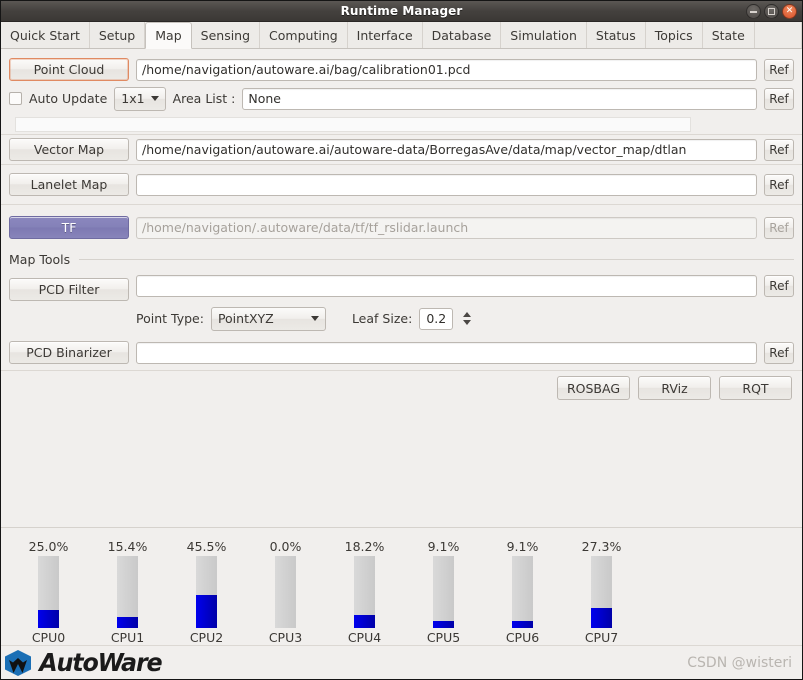 This screenshot has width=803, height=680. What do you see at coordinates (401, 11) in the screenshot?
I see `window-title: Runtime Manager` at bounding box center [401, 11].